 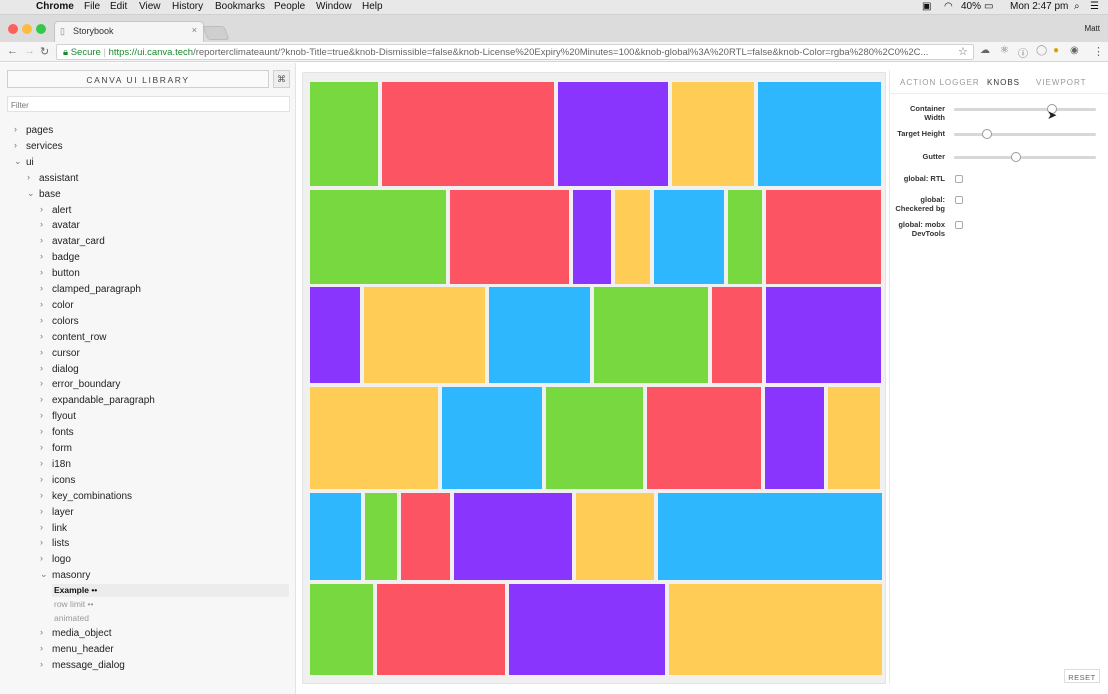 What do you see at coordinates (103, 401) in the screenshot?
I see `tree-item-label: expandable_paragraph` at bounding box center [103, 401].